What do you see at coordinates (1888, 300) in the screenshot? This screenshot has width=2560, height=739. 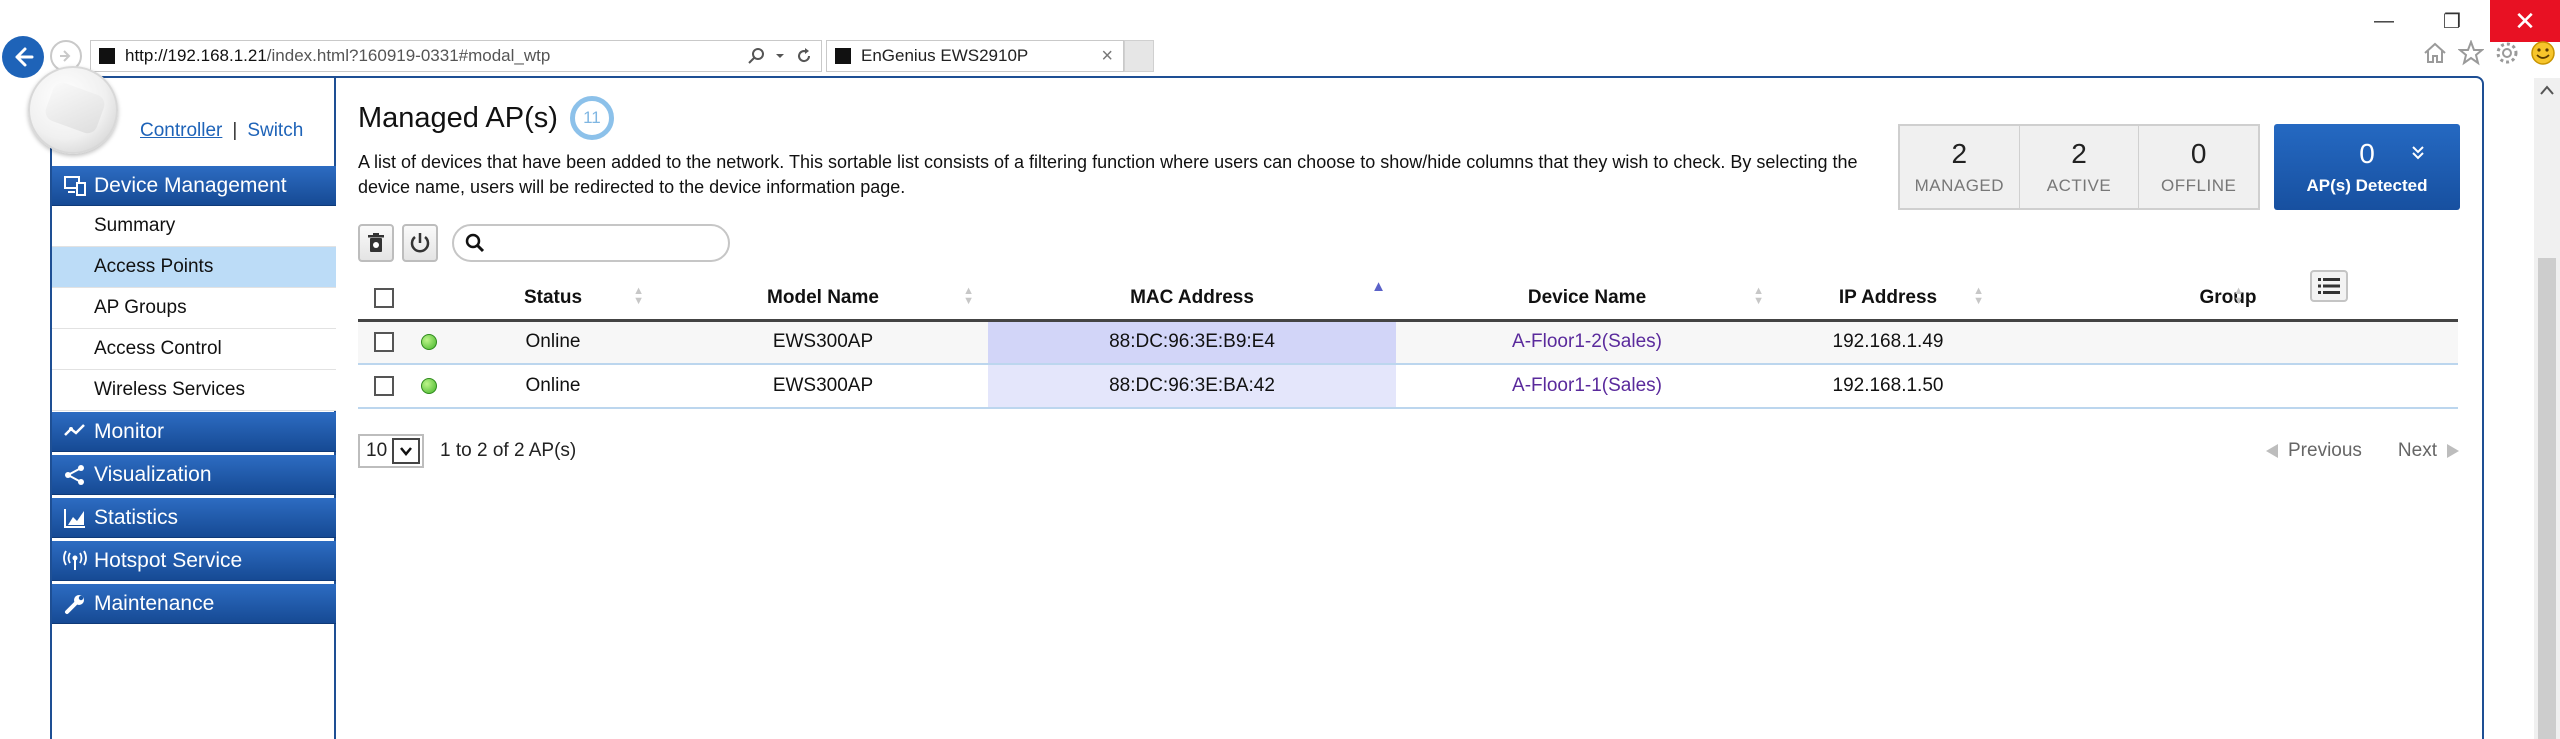 I see `column-header-ip-address: IP Address ▲ ▼` at bounding box center [1888, 300].